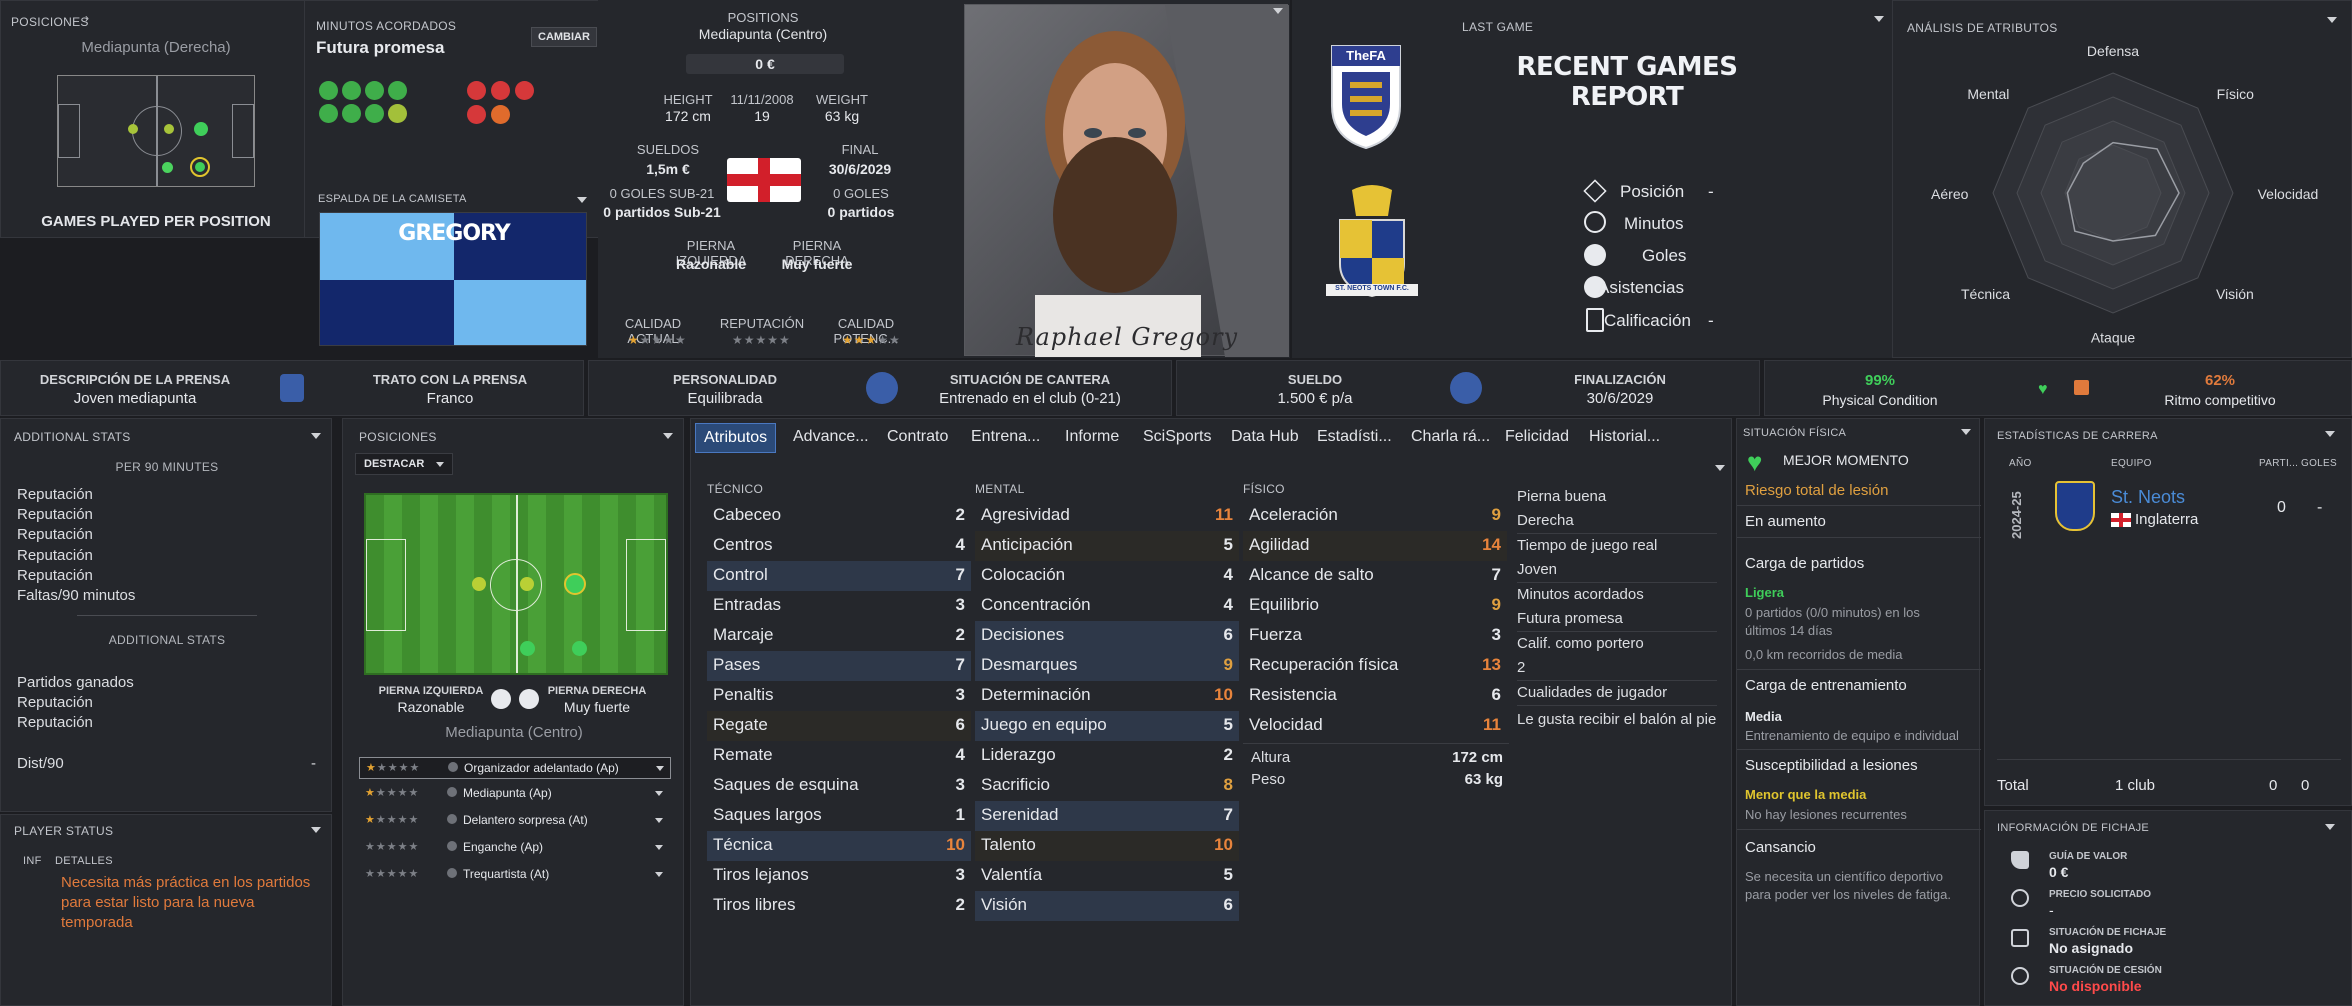  I want to click on attribute-row: Tiros libres 2, so click(839, 906).